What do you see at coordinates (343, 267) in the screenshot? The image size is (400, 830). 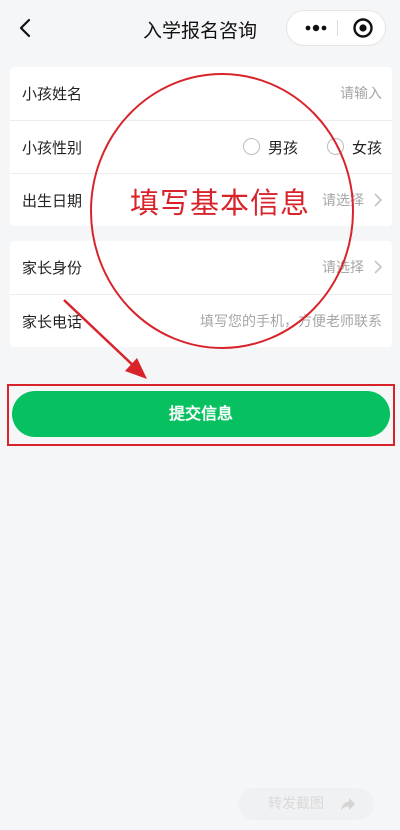 I see `parent-identity-picker: 请选择` at bounding box center [343, 267].